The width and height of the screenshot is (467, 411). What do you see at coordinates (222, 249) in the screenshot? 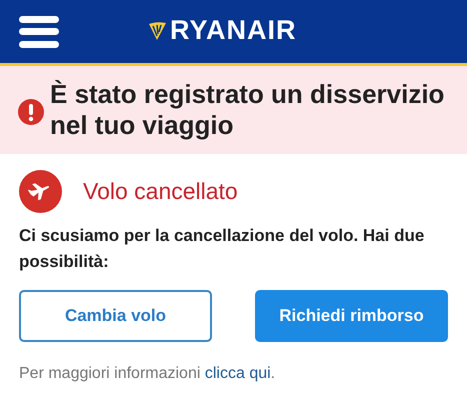
I see `notice-message: Ci scusiamo per la cancellazione del volo. Hai due possibilità:` at bounding box center [222, 249].